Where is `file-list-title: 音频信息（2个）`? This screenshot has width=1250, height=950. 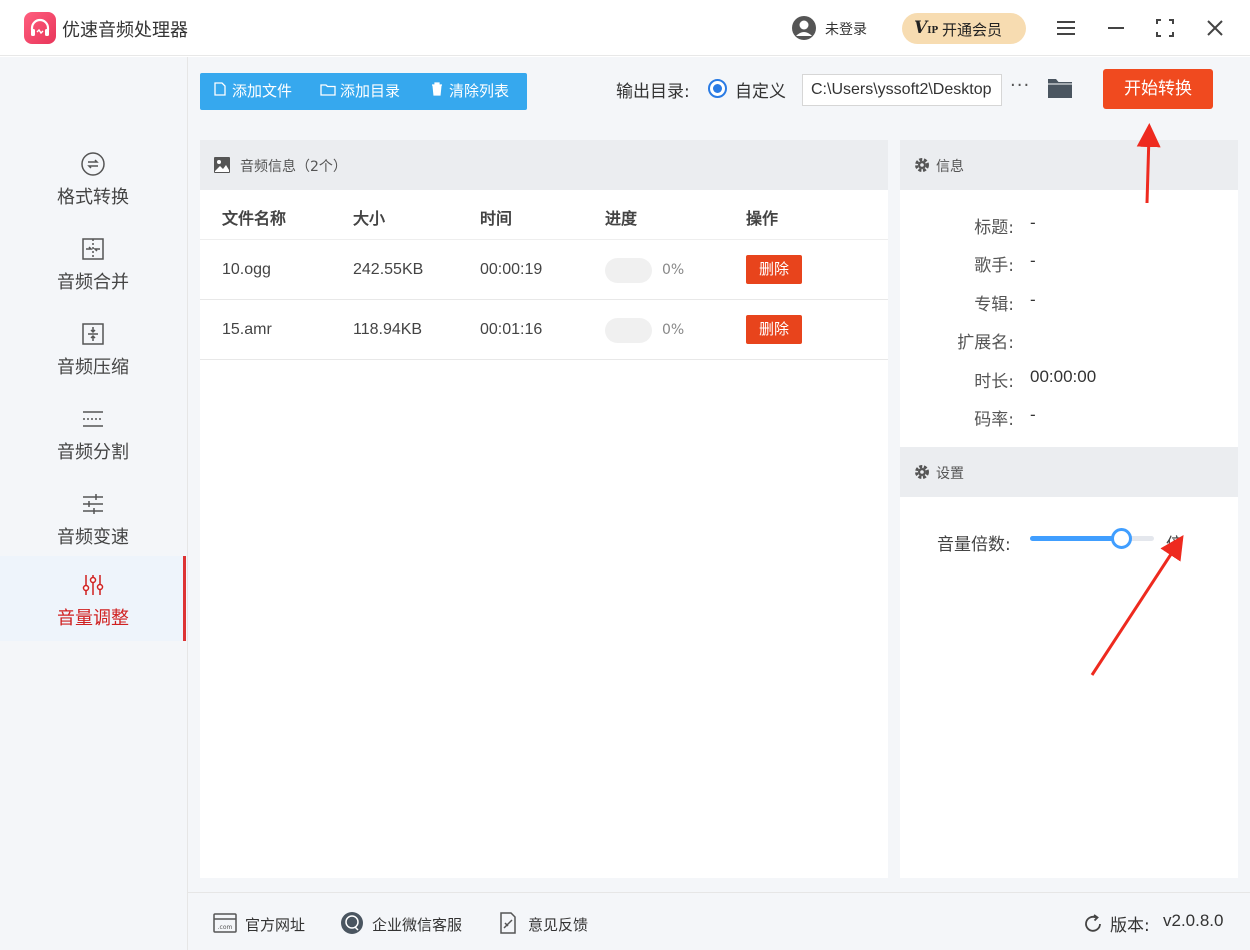 file-list-title: 音频信息（2个） is located at coordinates (293, 167).